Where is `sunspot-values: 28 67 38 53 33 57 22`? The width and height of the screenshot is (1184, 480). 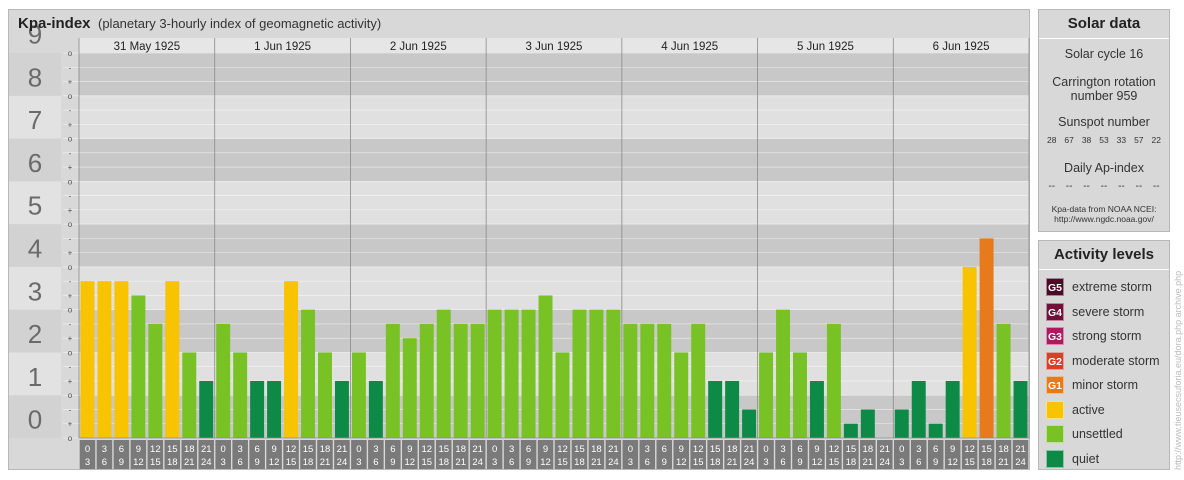
sunspot-values: 28 67 38 53 33 57 22 is located at coordinates (1104, 140).